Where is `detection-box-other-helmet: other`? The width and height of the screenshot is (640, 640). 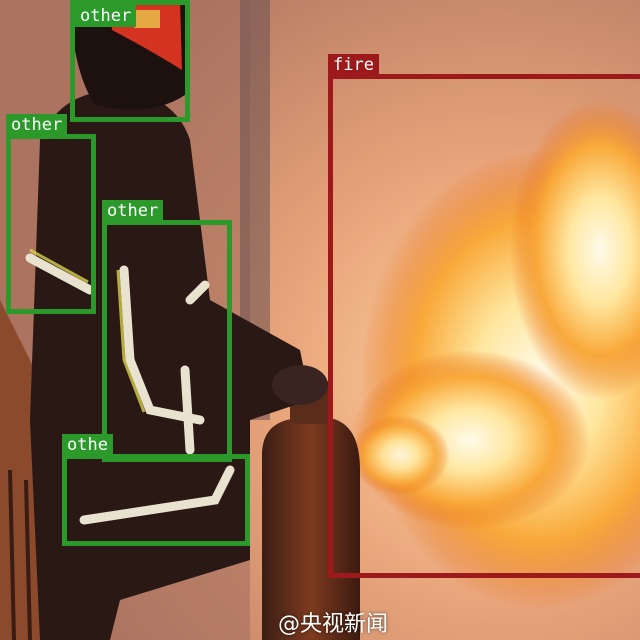
detection-box-other-helmet: other is located at coordinates (130, 61).